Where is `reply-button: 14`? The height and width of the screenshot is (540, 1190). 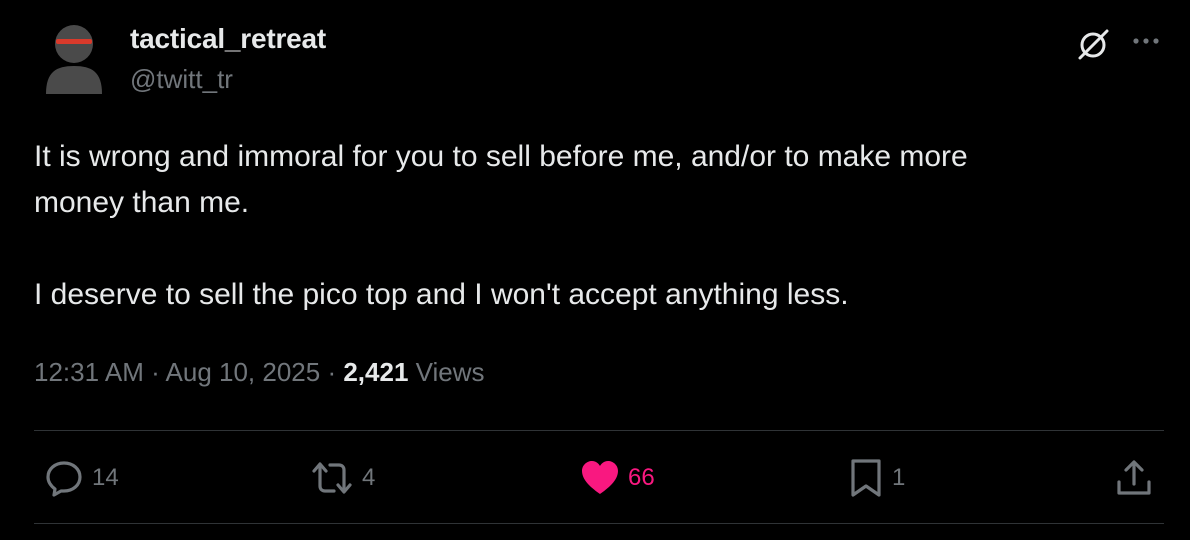
reply-button: 14 is located at coordinates (81, 478).